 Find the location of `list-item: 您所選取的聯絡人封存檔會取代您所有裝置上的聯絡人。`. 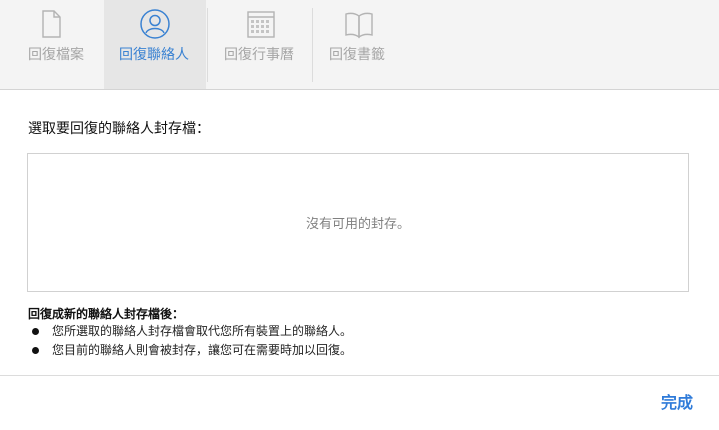

list-item: 您所選取的聯絡人封存檔會取代您所有裝置上的聯絡人。 is located at coordinates (190, 331).